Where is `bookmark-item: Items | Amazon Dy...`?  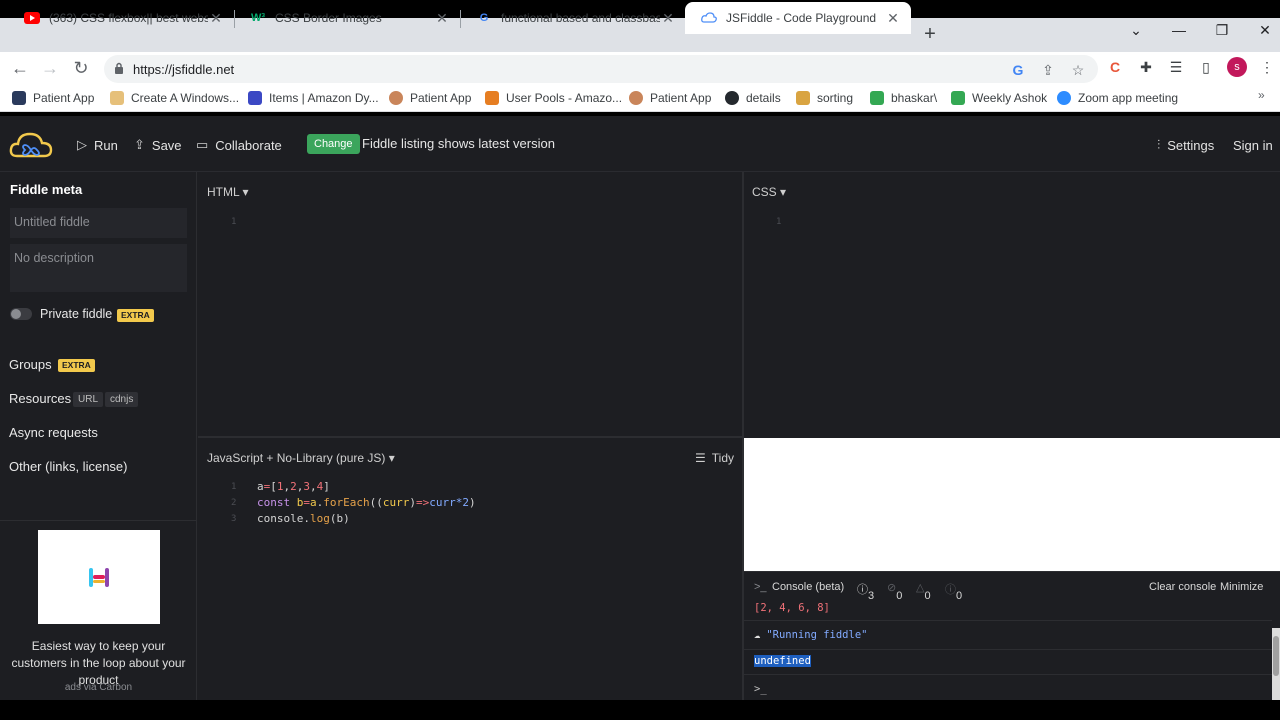
bookmark-item: Items | Amazon Dy... is located at coordinates (313, 98).